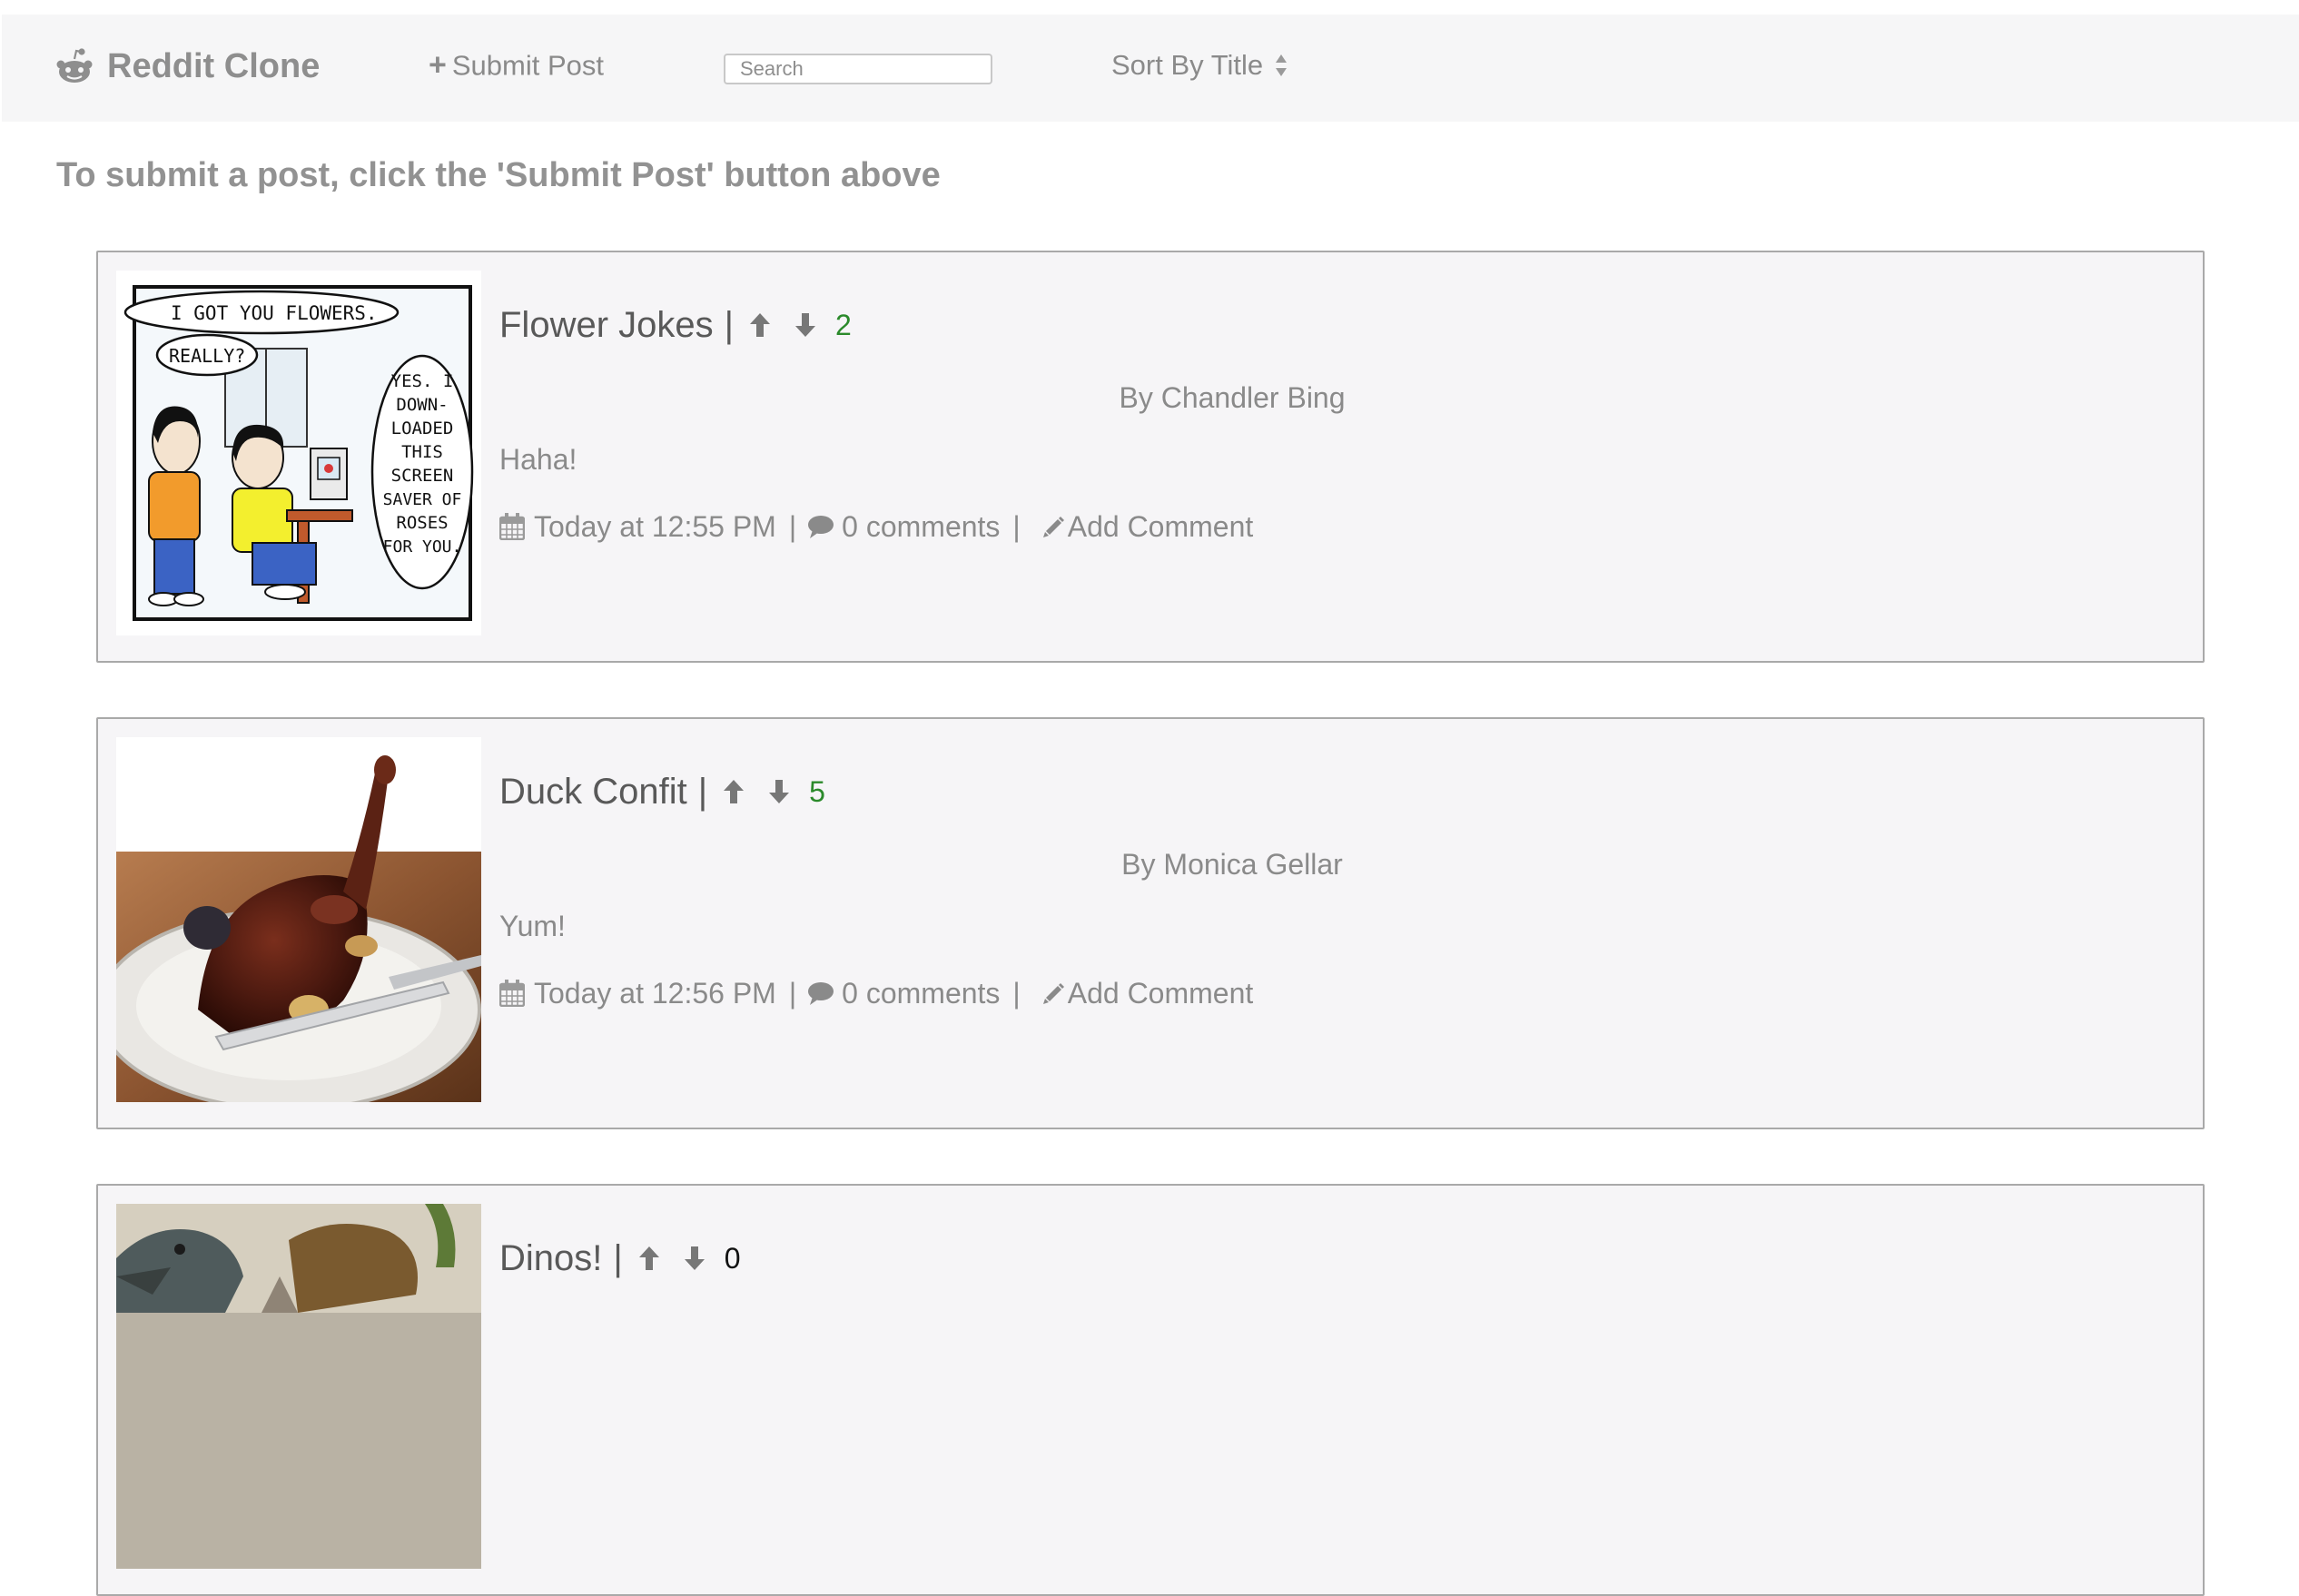  Describe the element at coordinates (607, 325) in the screenshot. I see `post-title: Flower Jokes` at that location.